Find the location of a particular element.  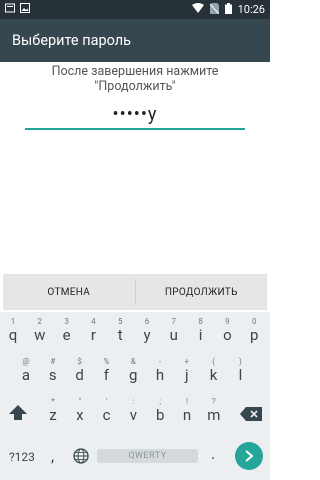

key-label: c is located at coordinates (106, 415).